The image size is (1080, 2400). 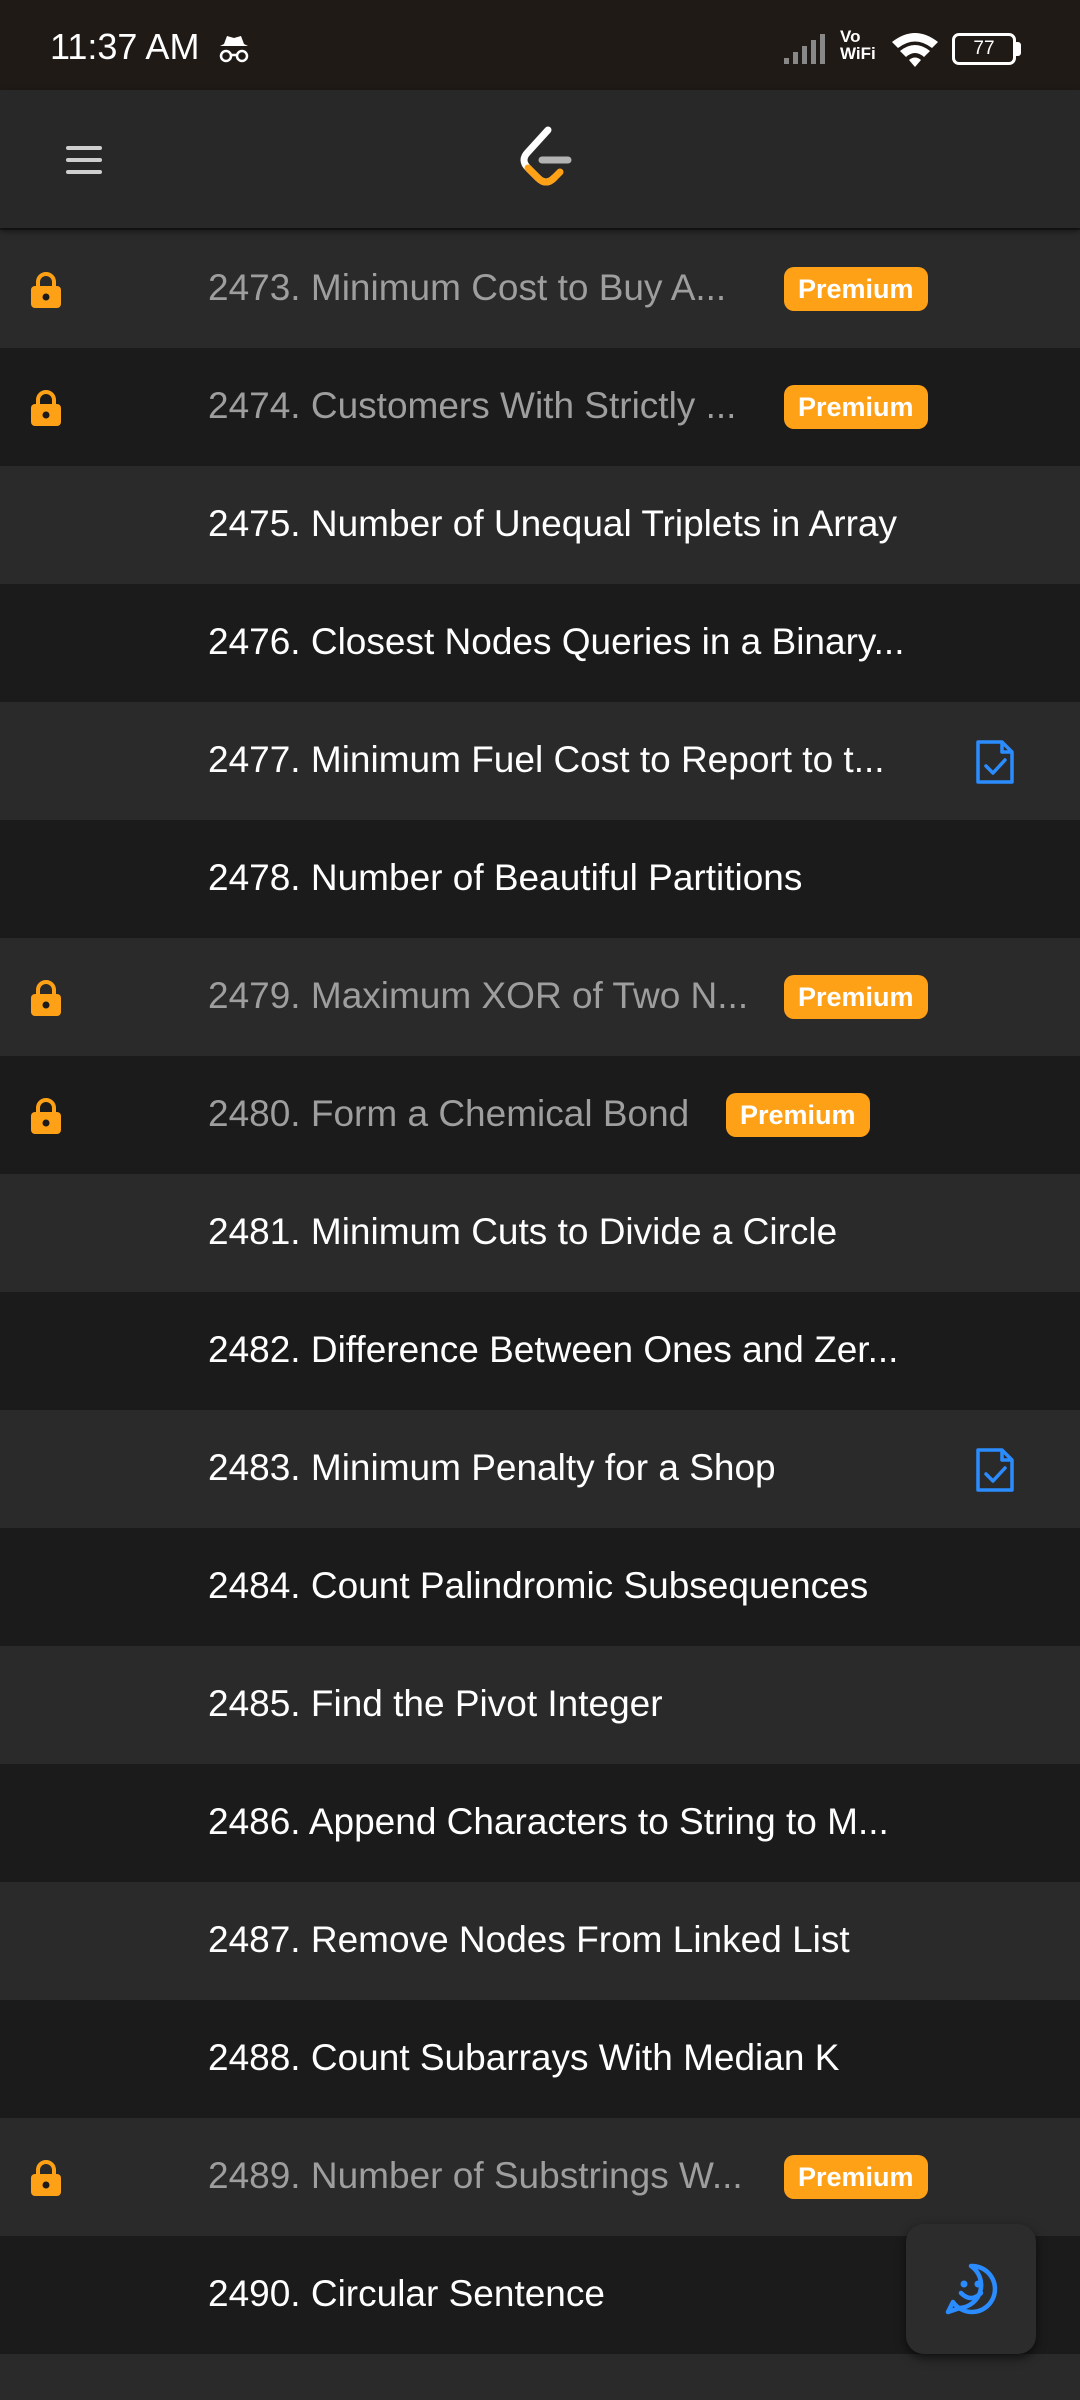 I want to click on problem-row: 2487. Remove Nodes From Linked List, so click(x=540, y=1941).